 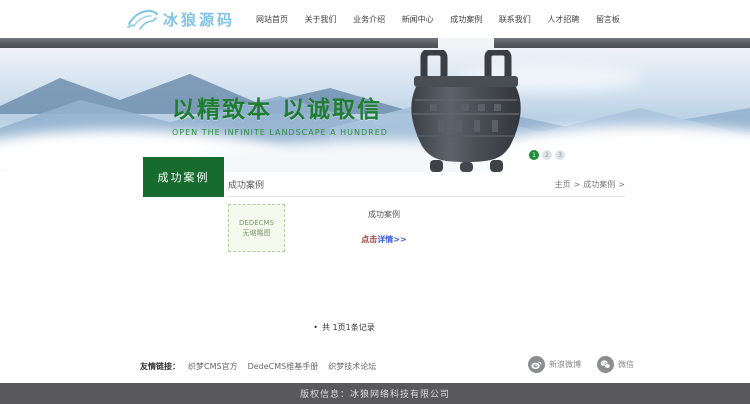 What do you see at coordinates (352, 366) in the screenshot?
I see `friend-link-dedecms-forum: 织梦技术论坛` at bounding box center [352, 366].